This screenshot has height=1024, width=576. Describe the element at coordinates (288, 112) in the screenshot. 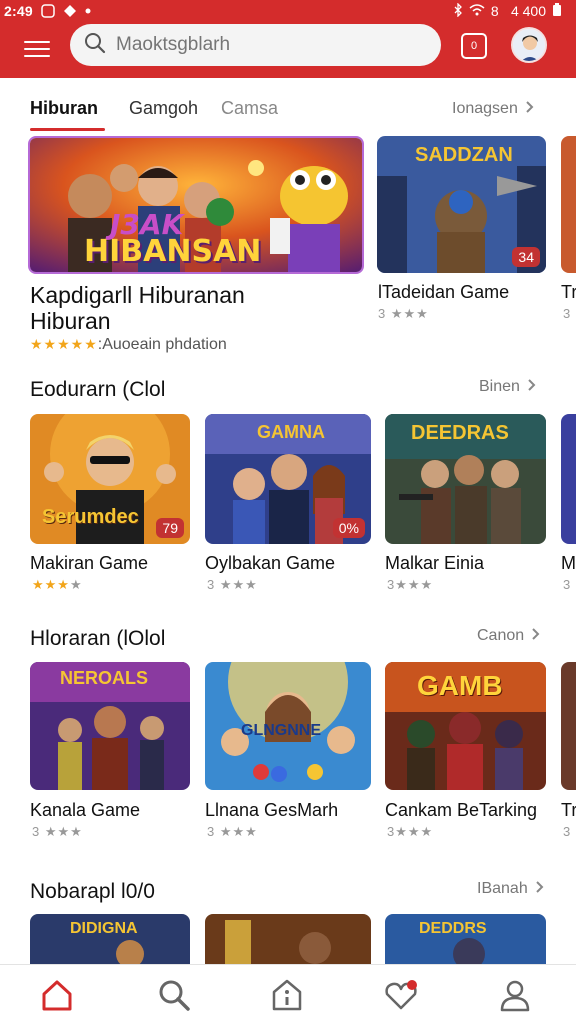

I see `category-tabs: Hiburan Gamgoh Camsa Ionagsen` at that location.